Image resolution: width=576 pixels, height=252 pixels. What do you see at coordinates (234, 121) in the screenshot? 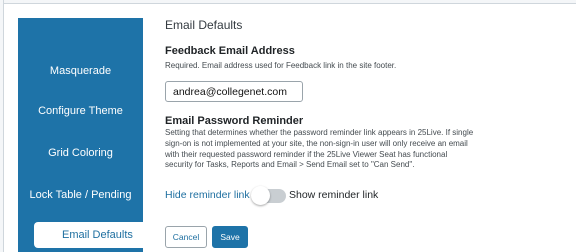
I see `password-reminder-label: Email Password Reminder` at bounding box center [234, 121].